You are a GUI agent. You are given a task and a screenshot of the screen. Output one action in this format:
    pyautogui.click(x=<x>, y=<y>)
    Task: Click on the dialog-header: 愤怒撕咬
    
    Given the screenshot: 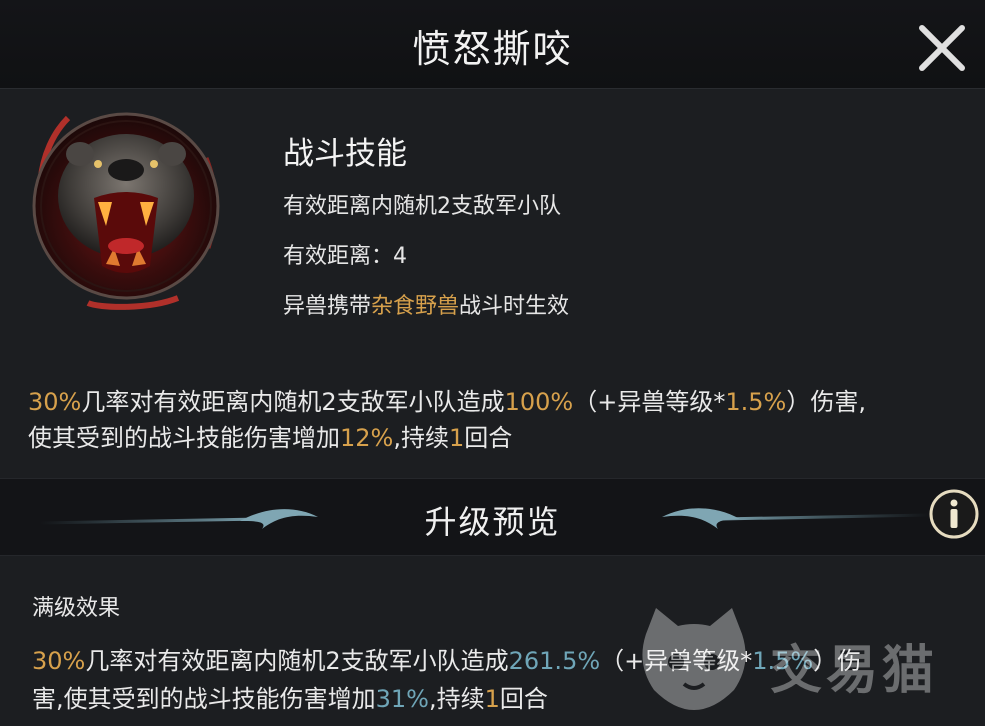 What is the action you would take?
    pyautogui.click(x=492, y=44)
    